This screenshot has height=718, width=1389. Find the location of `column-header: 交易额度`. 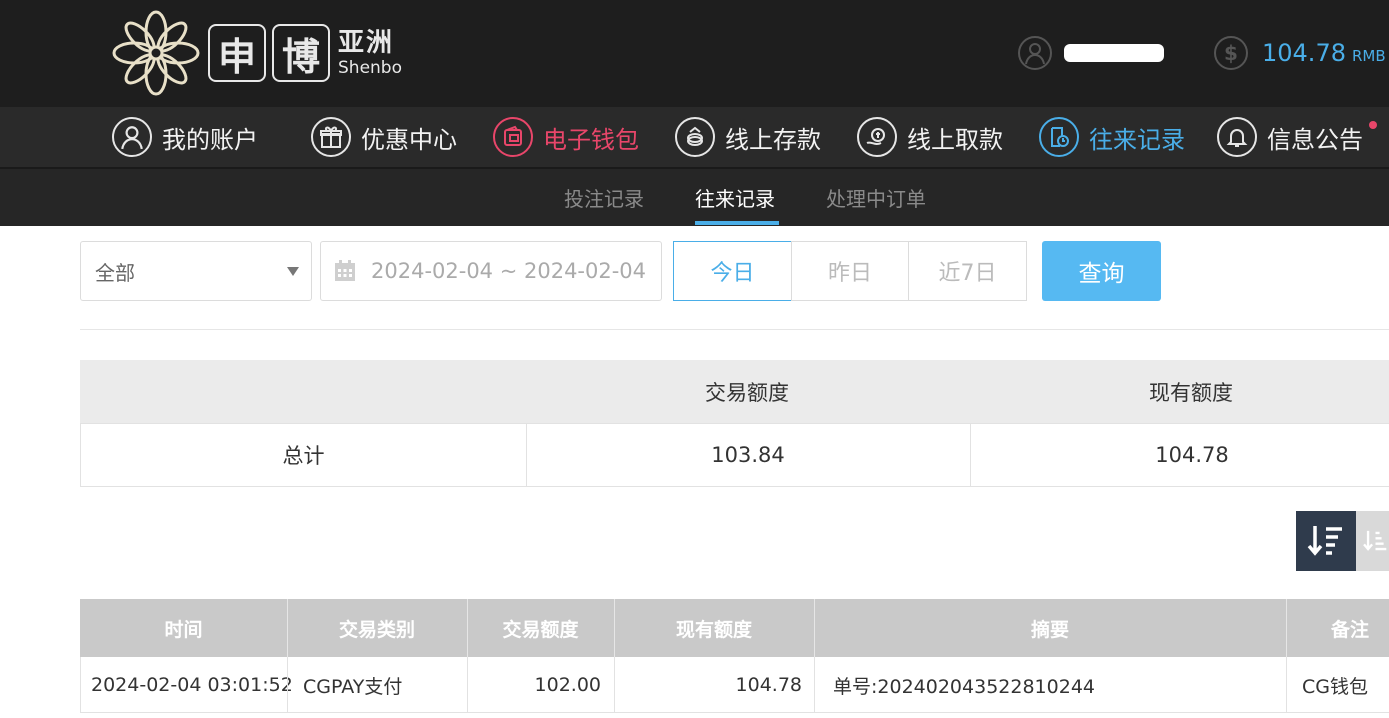

column-header: 交易额度 is located at coordinates (540, 628).